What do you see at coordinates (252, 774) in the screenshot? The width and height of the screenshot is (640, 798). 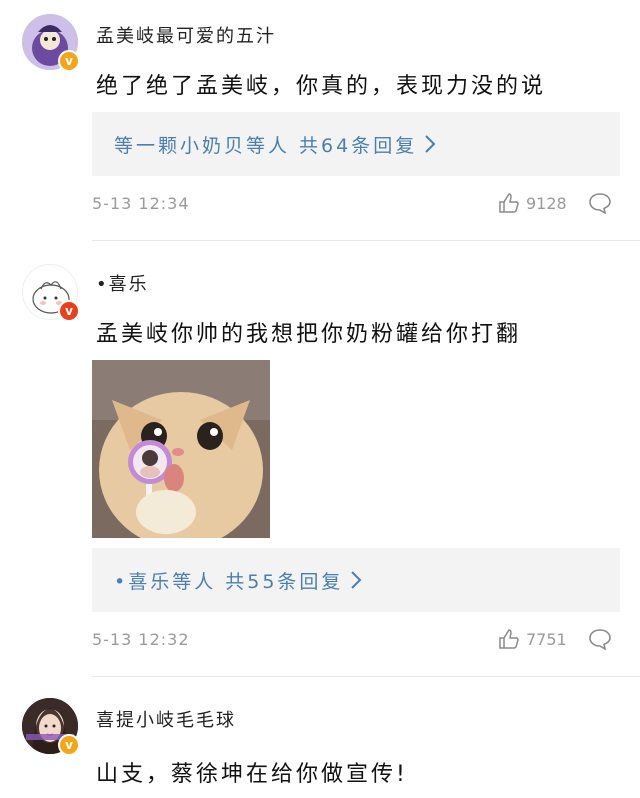 I see `comment-text: 山支，蔡徐坤在给你做宣传!` at bounding box center [252, 774].